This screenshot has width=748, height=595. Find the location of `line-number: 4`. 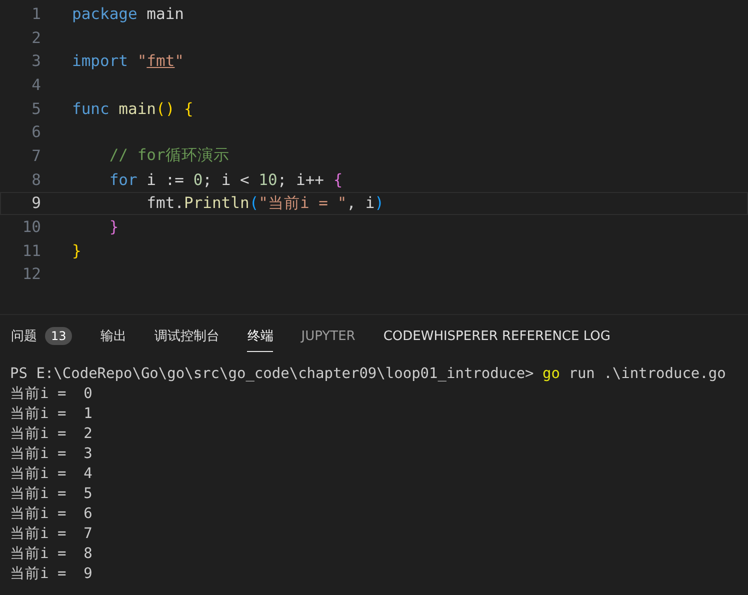

line-number: 4 is located at coordinates (35, 85).